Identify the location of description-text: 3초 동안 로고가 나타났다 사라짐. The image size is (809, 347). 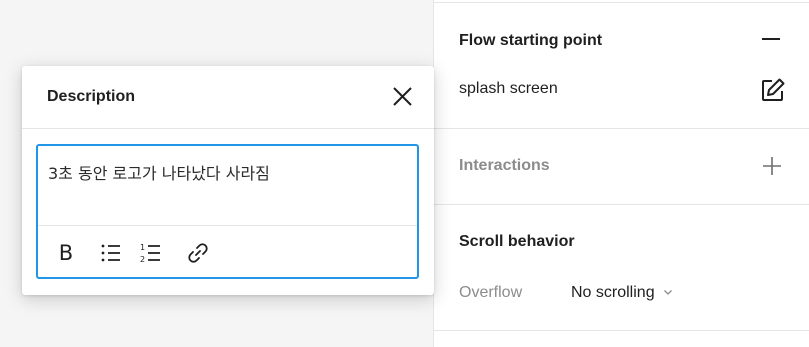
(159, 172).